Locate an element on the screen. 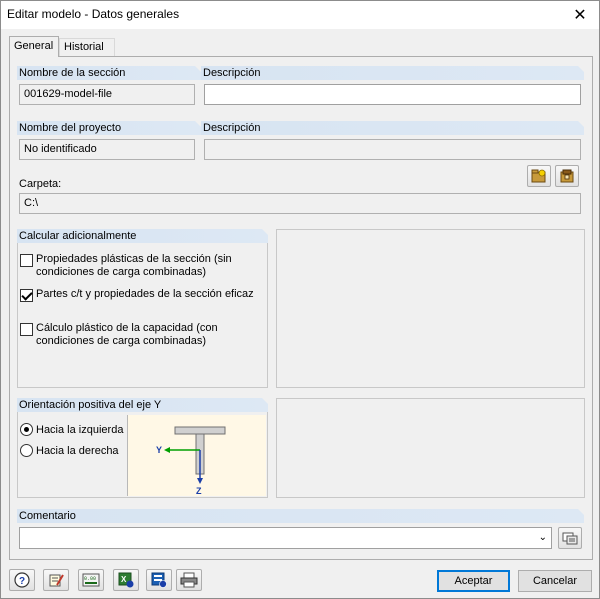  comment-browse-button is located at coordinates (570, 538).